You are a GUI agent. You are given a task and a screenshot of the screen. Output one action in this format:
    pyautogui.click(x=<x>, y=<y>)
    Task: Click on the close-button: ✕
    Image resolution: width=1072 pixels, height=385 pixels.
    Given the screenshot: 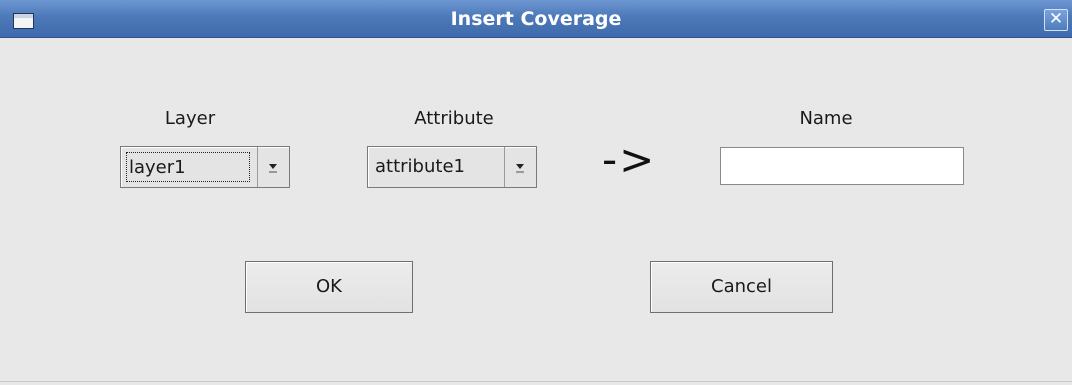 What is the action you would take?
    pyautogui.click(x=1056, y=20)
    